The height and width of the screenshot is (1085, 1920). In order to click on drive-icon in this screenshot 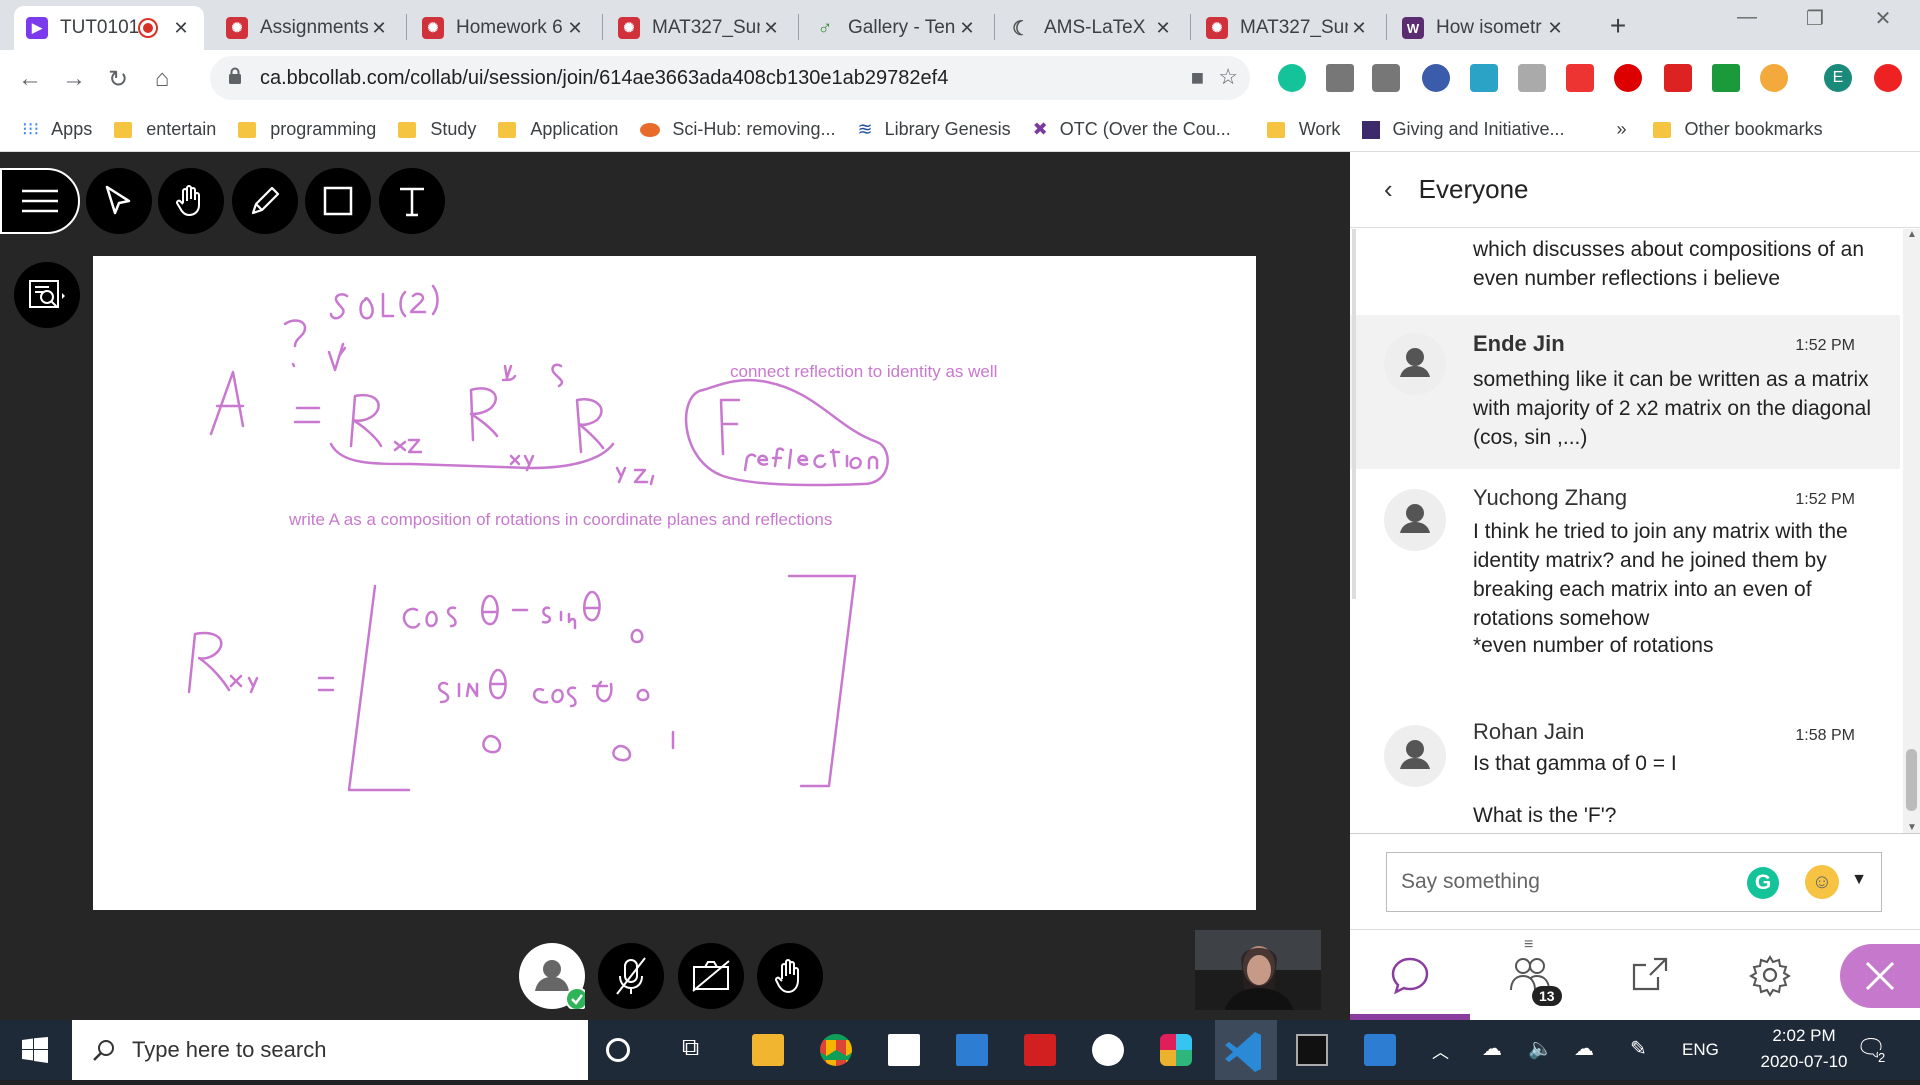, I will do `click(1340, 78)`.